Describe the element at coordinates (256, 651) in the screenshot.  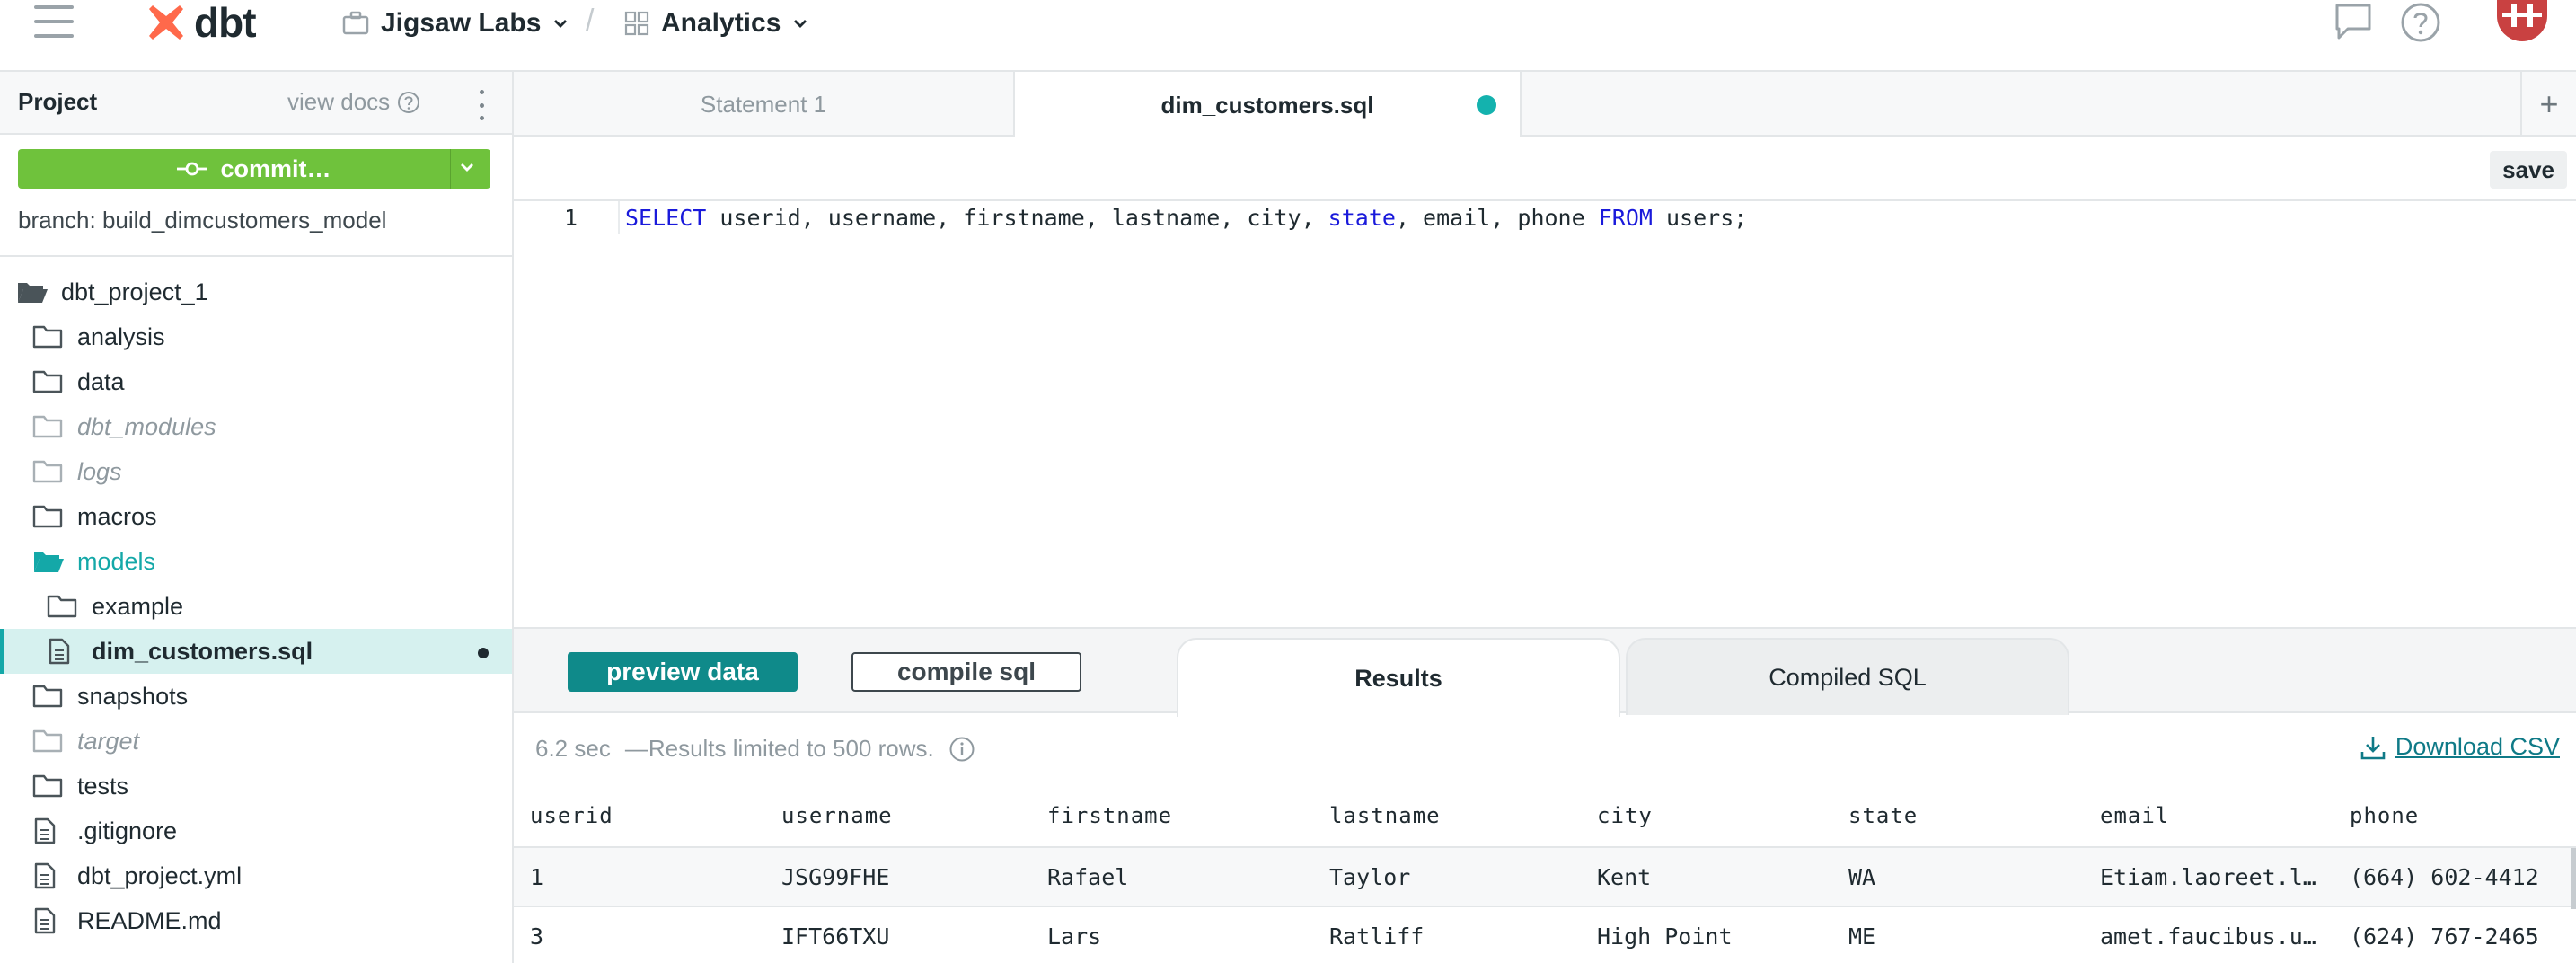
I see `tree-file-dim-customers: dim_customers.sql` at that location.